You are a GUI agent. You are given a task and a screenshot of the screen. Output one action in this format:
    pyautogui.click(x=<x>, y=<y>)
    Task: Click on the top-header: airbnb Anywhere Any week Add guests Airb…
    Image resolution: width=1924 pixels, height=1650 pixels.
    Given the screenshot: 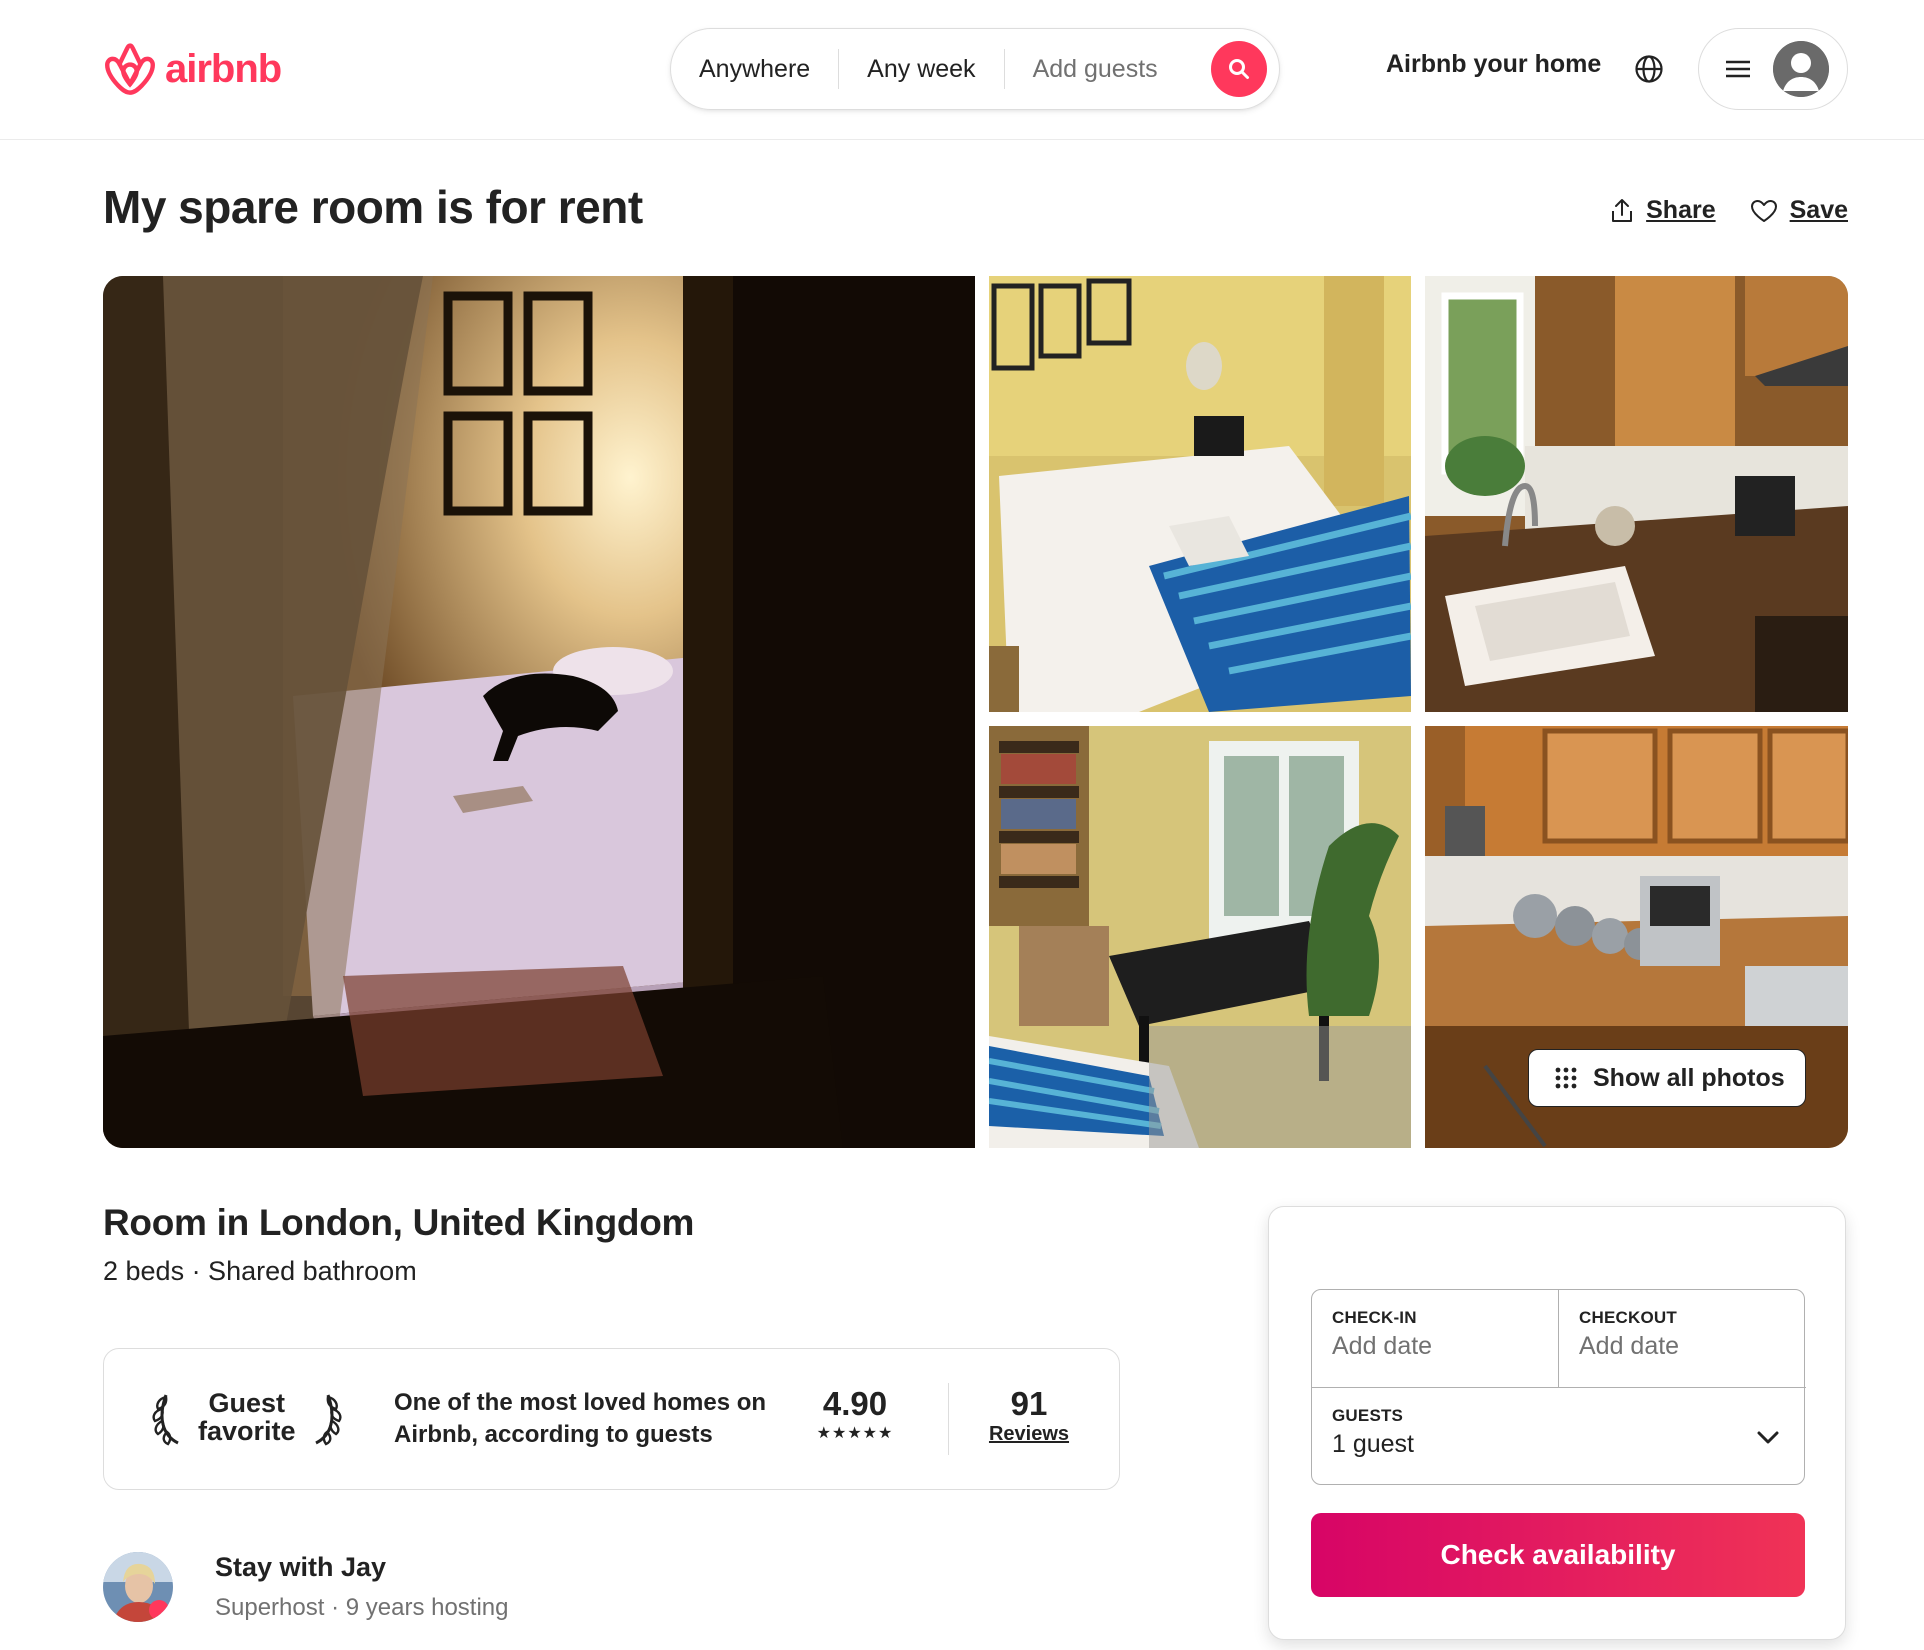 What is the action you would take?
    pyautogui.click(x=962, y=70)
    